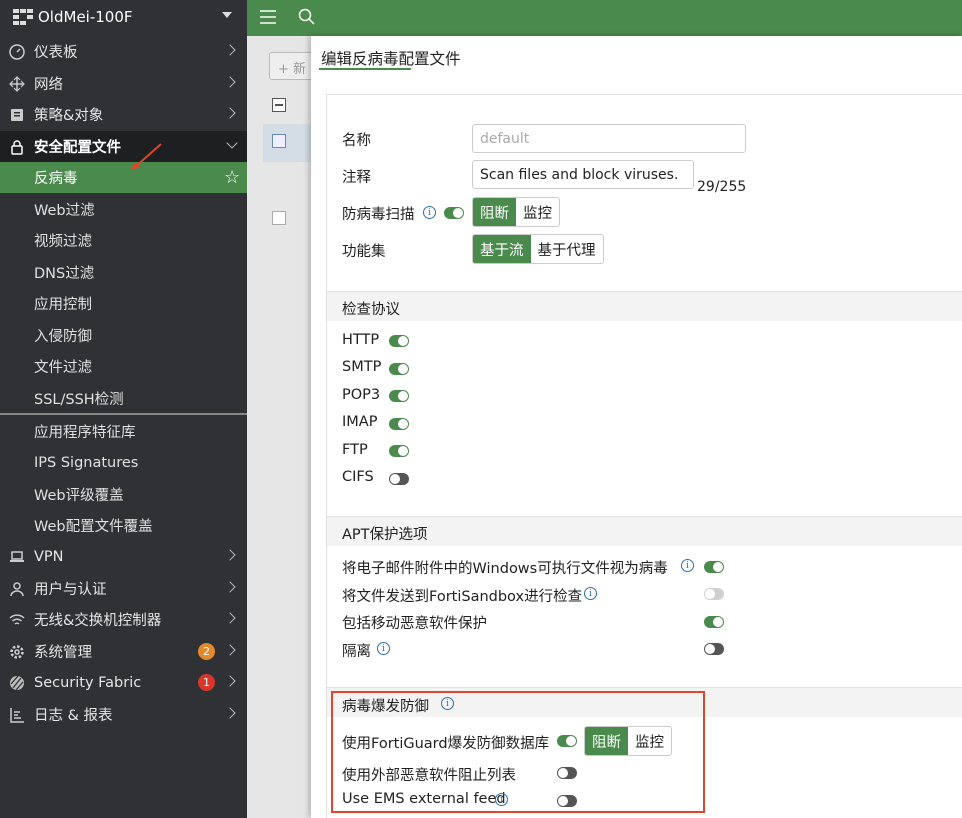  What do you see at coordinates (644, 531) in the screenshot?
I see `apt-section-header: APT保护选项` at bounding box center [644, 531].